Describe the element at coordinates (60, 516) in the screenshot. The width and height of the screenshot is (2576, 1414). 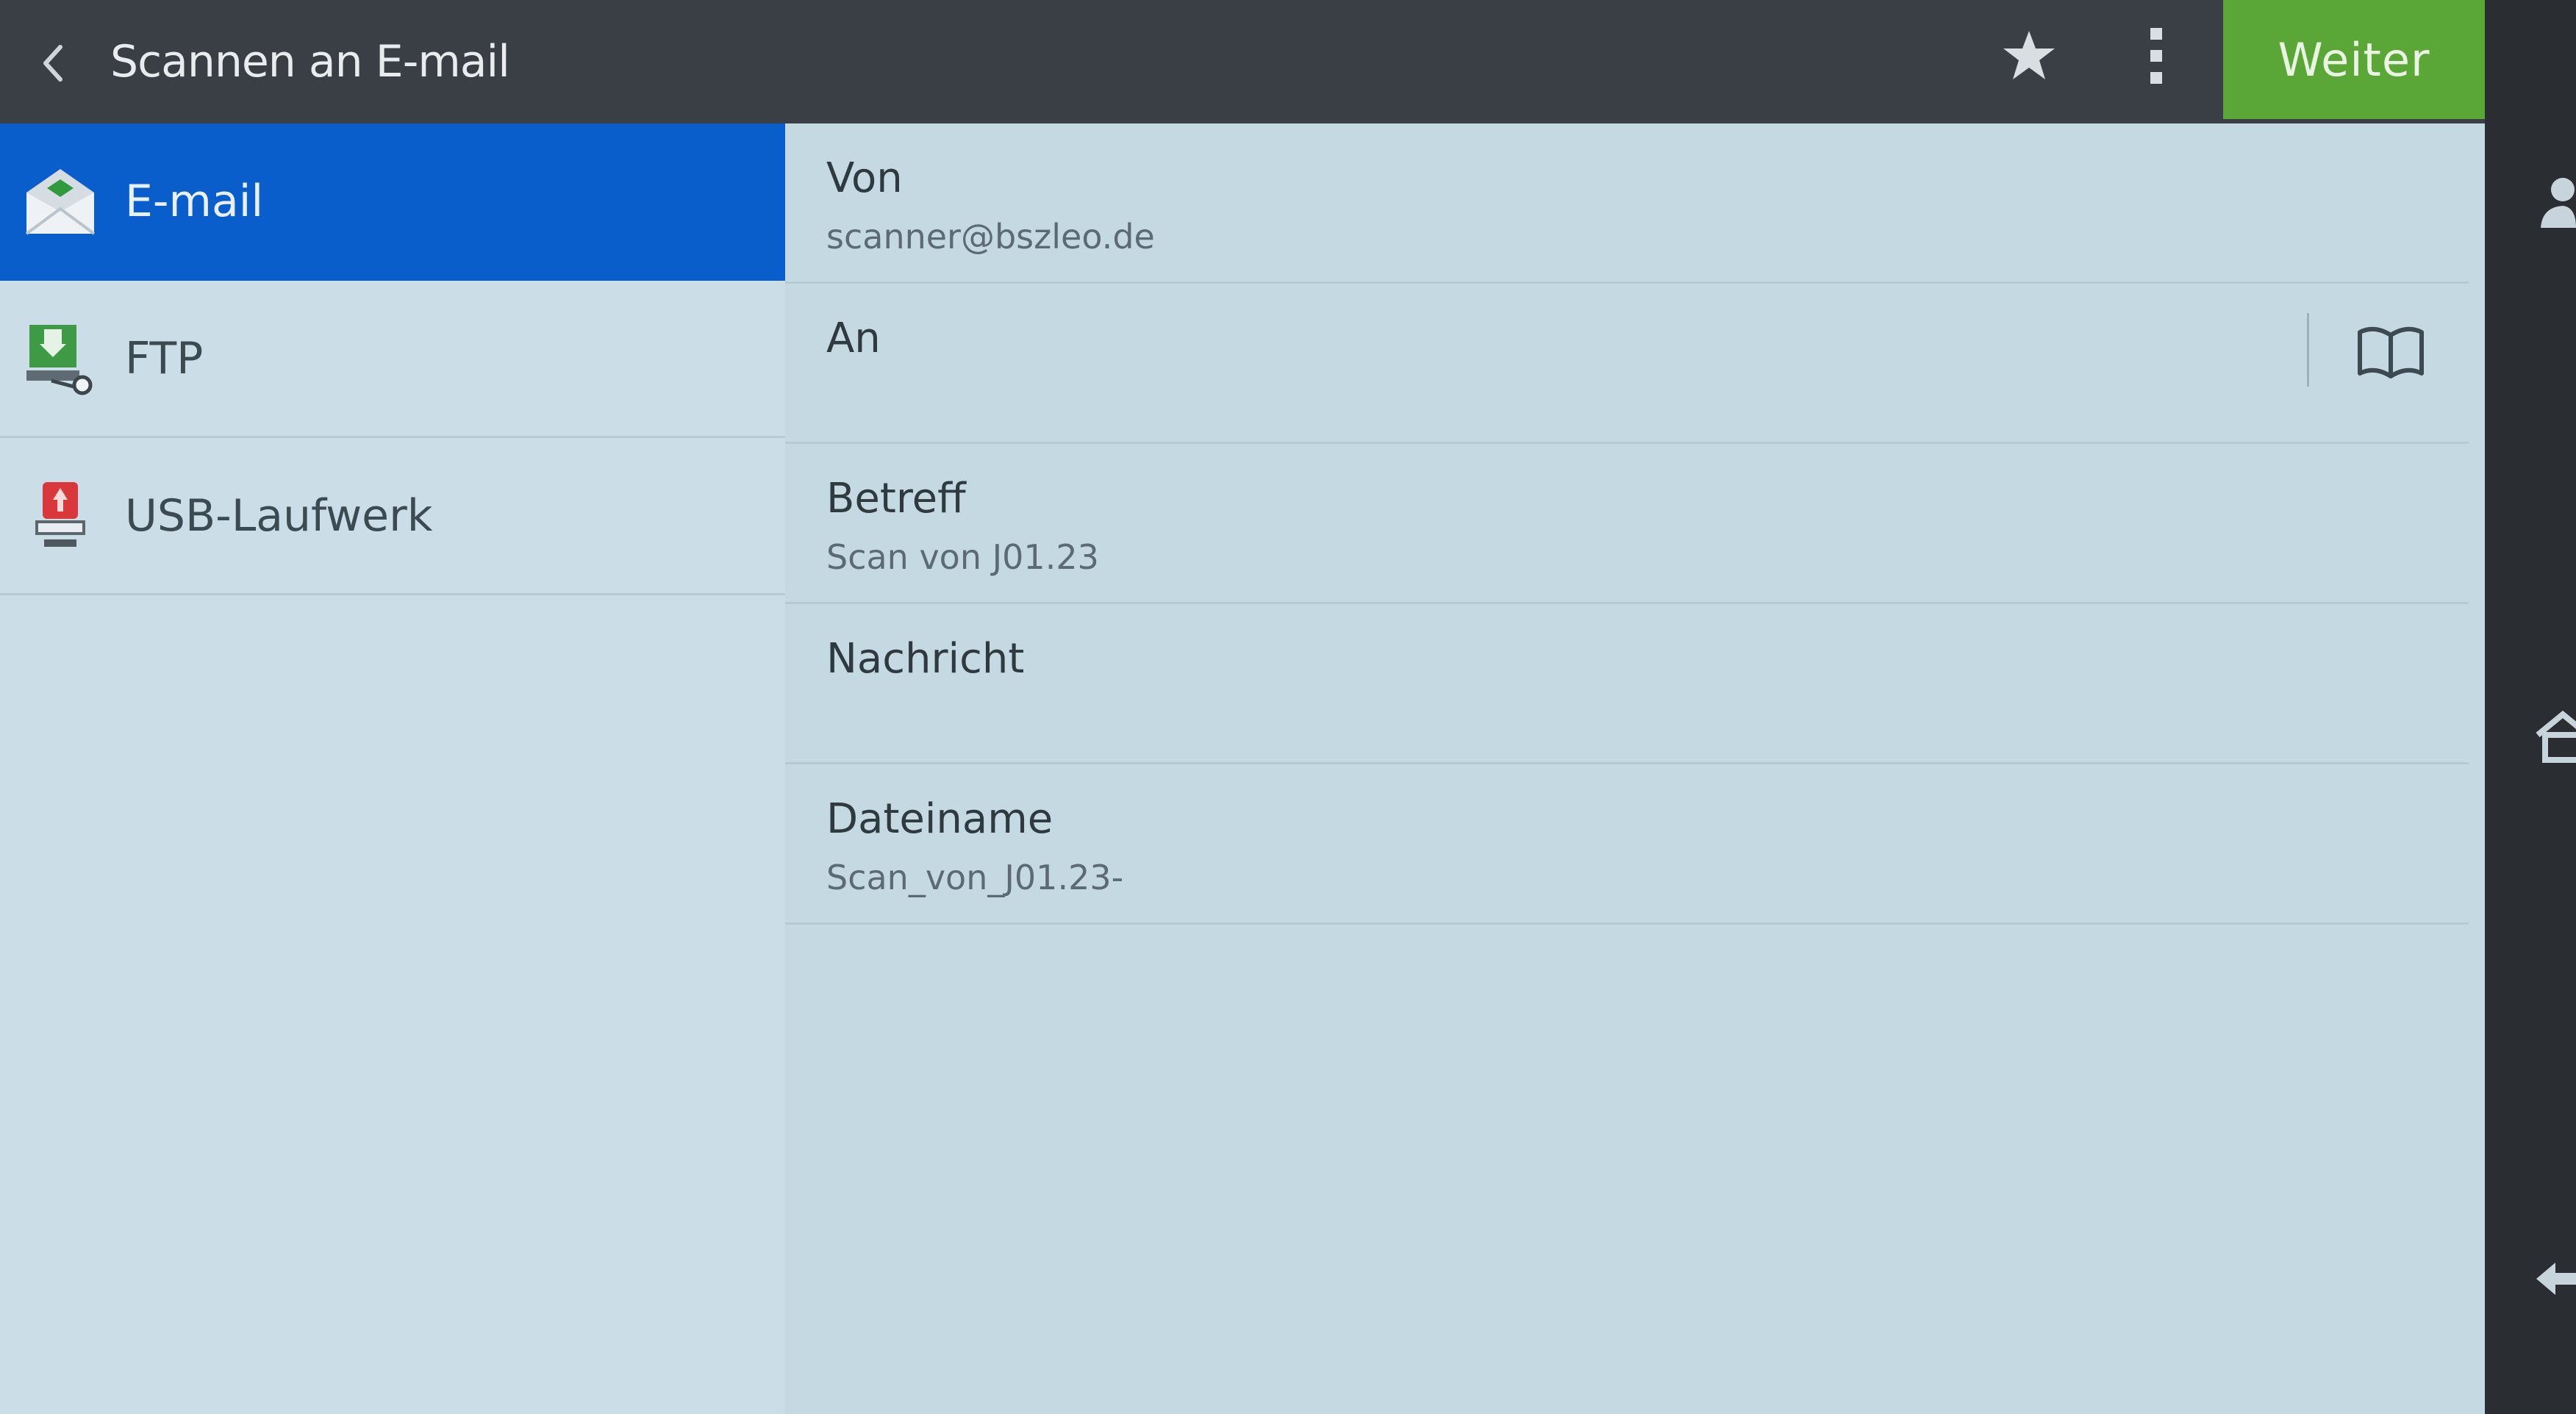
I see `usb-drive-icon` at that location.